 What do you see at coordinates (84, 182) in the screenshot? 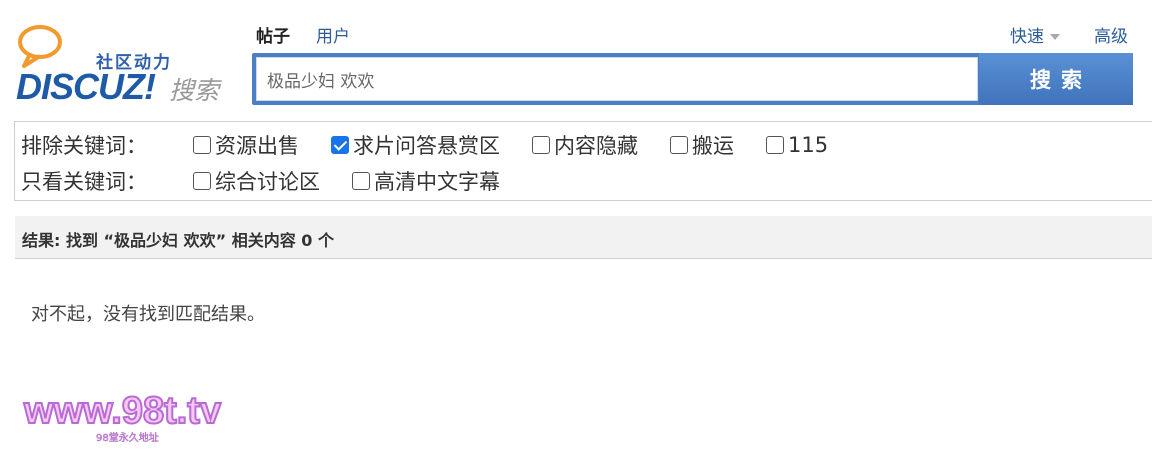
I see `only-keywords-label: 只看关键词：` at bounding box center [84, 182].